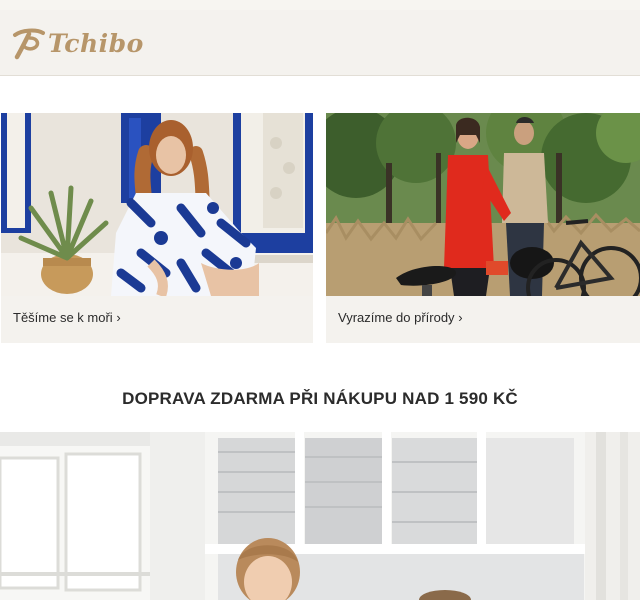 The height and width of the screenshot is (600, 640). Describe the element at coordinates (29, 44) in the screenshot. I see `tchibo-bean-icon` at that location.